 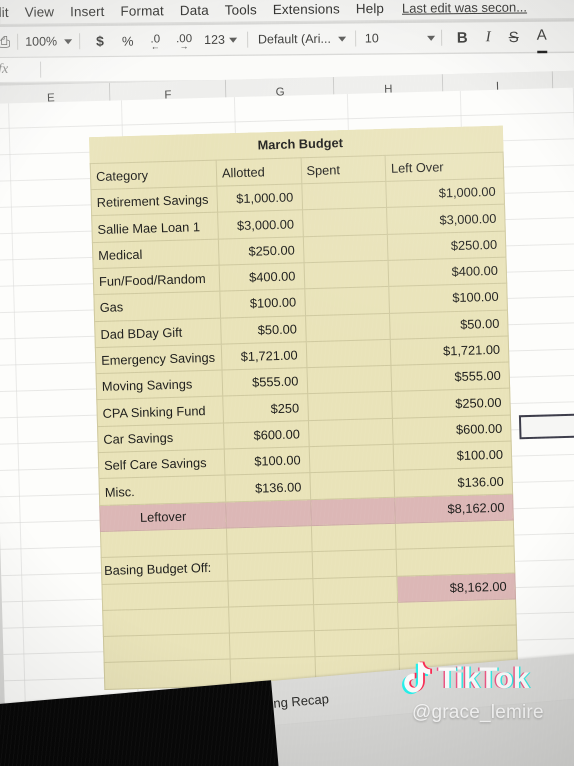 What do you see at coordinates (488, 37) in the screenshot?
I see `italic-button: I` at bounding box center [488, 37].